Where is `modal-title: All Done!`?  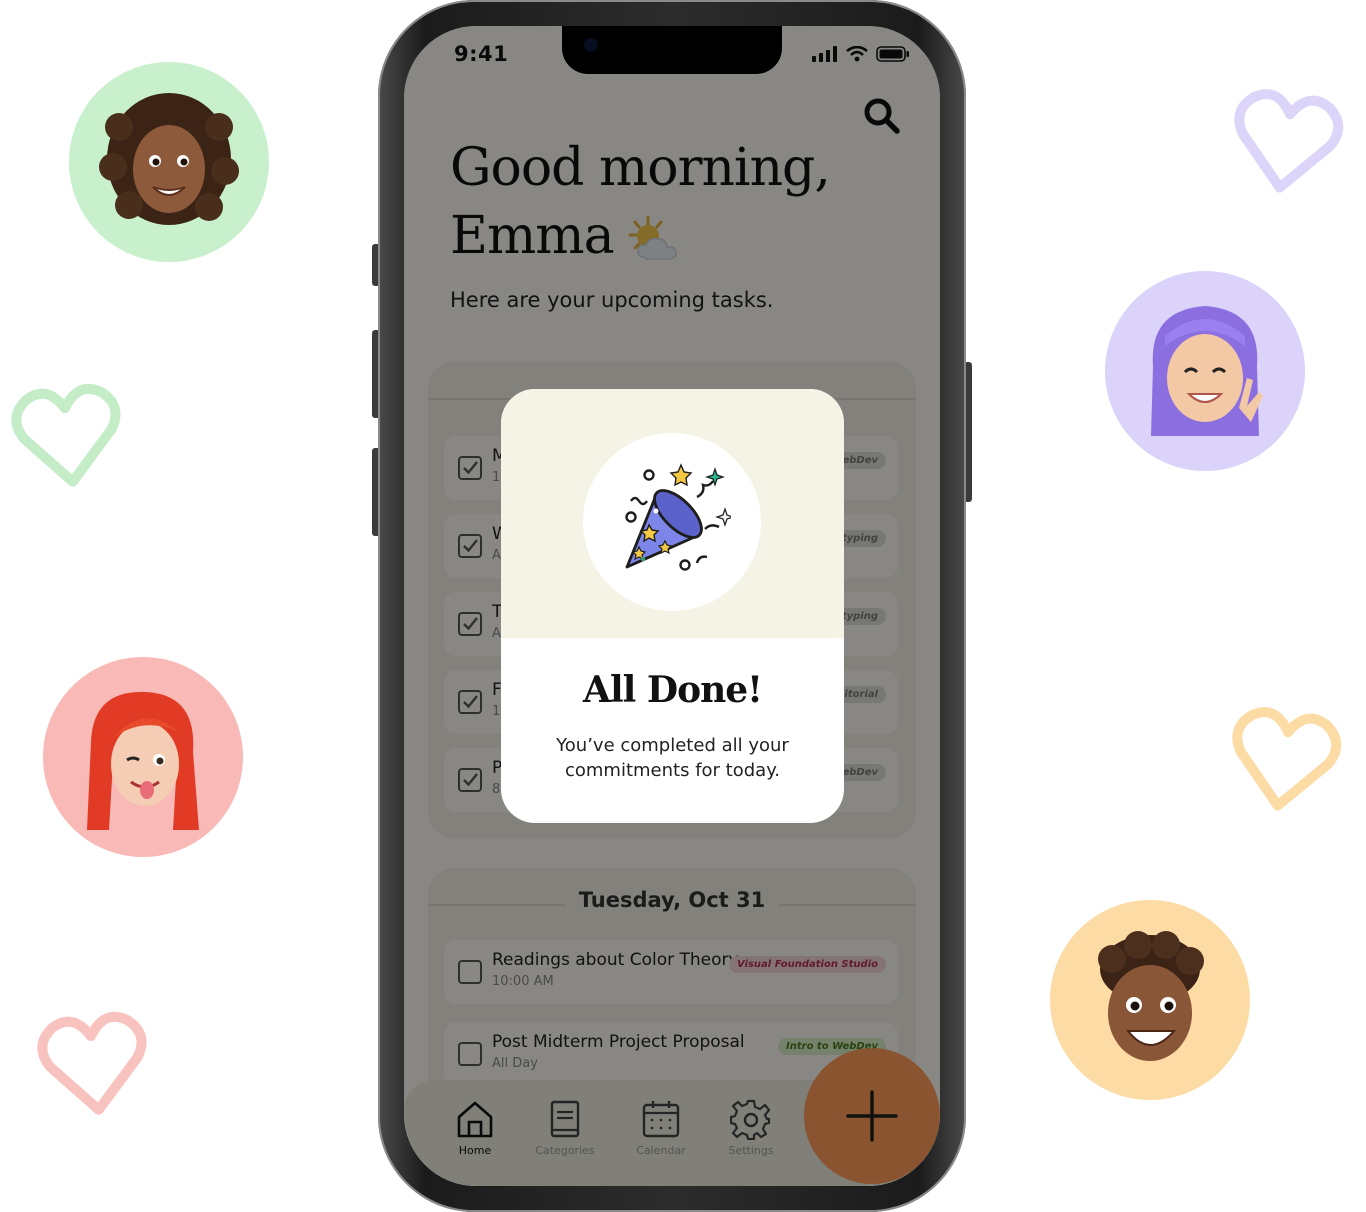 modal-title: All Done! is located at coordinates (673, 690).